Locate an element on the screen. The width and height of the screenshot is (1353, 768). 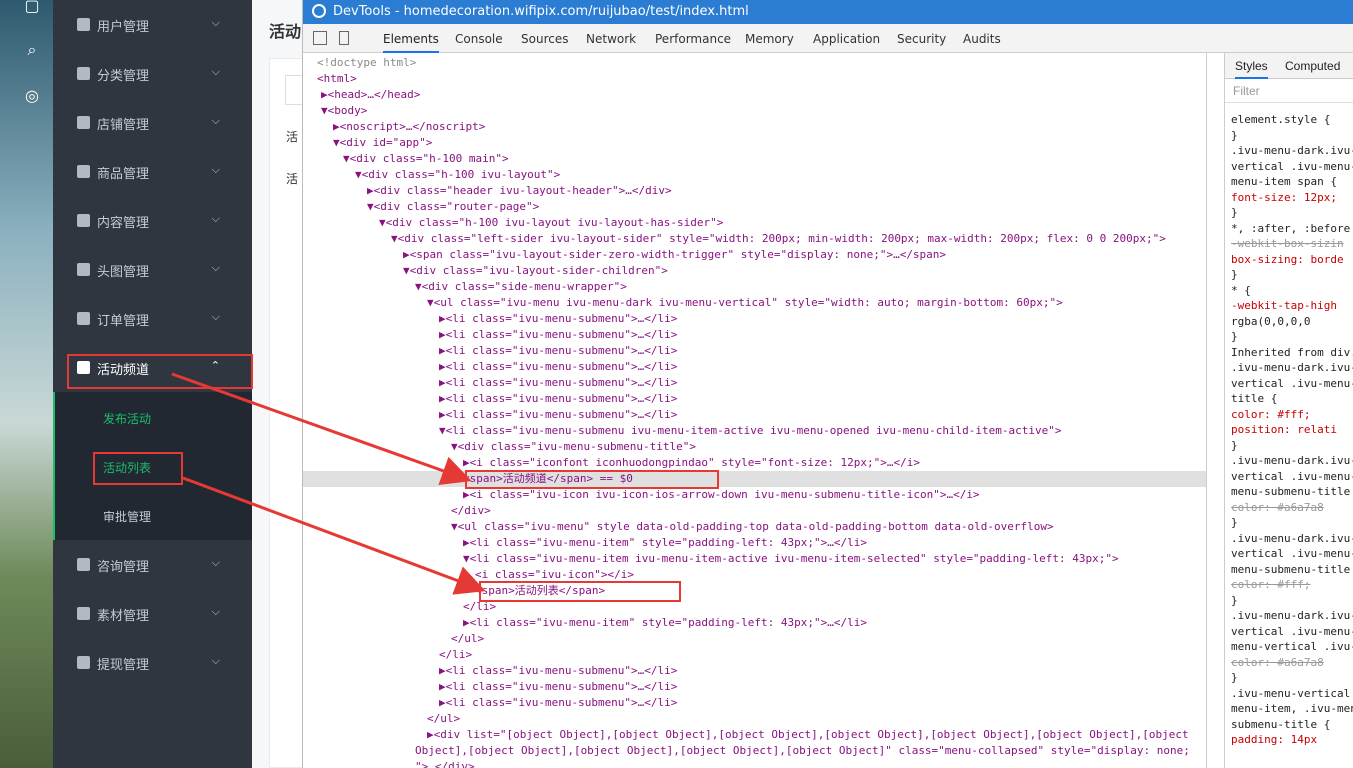
submenu-item-approval: 审批管理 is located at coordinates (127, 516).